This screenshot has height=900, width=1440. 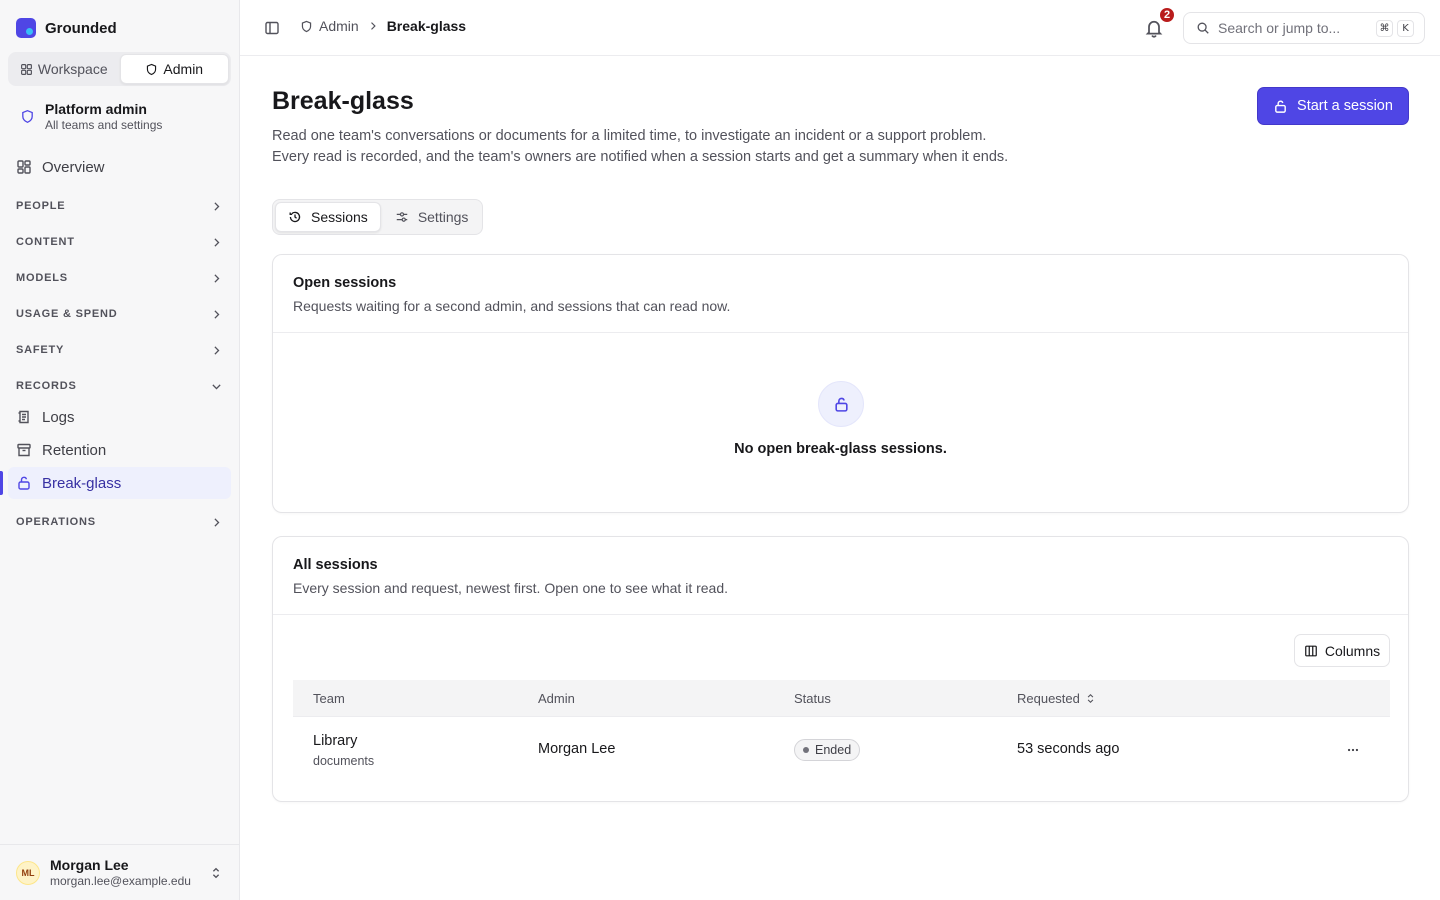 What do you see at coordinates (119, 206) in the screenshot?
I see `nav-group-people: PEOPLE` at bounding box center [119, 206].